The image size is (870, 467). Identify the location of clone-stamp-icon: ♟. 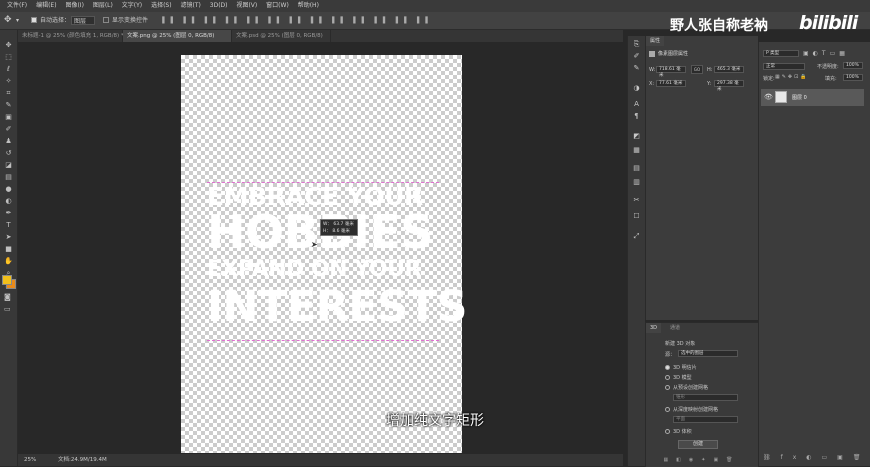
(8, 141).